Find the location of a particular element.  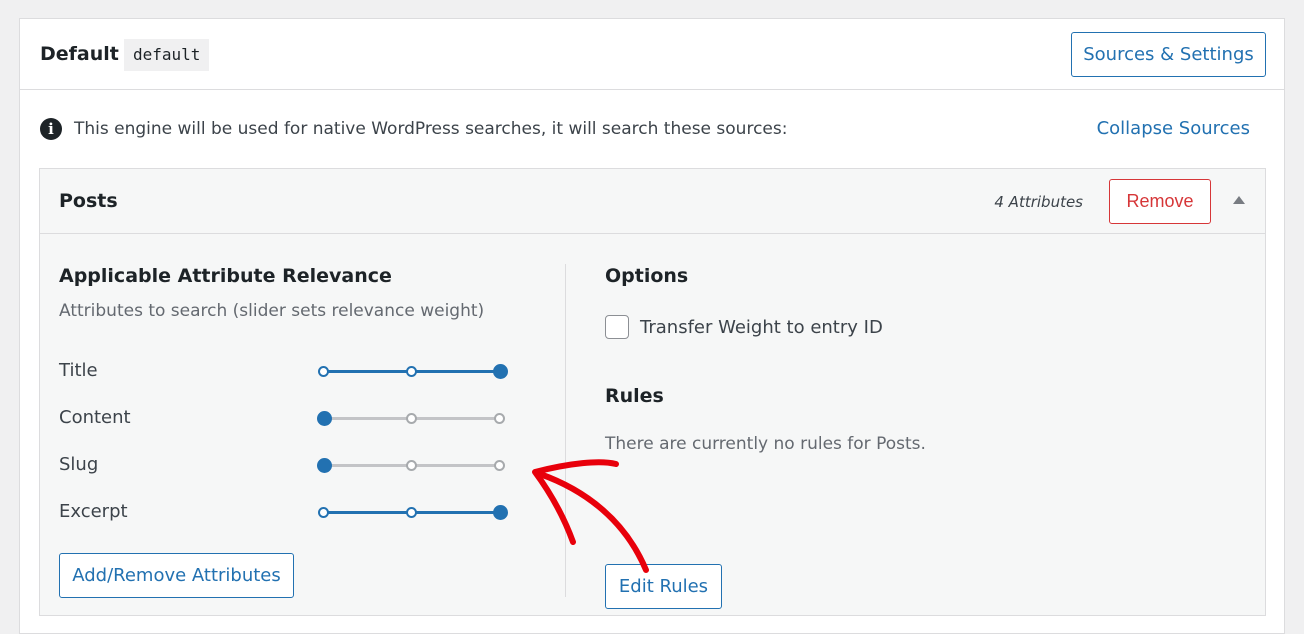

engine-slug: default is located at coordinates (167, 55).